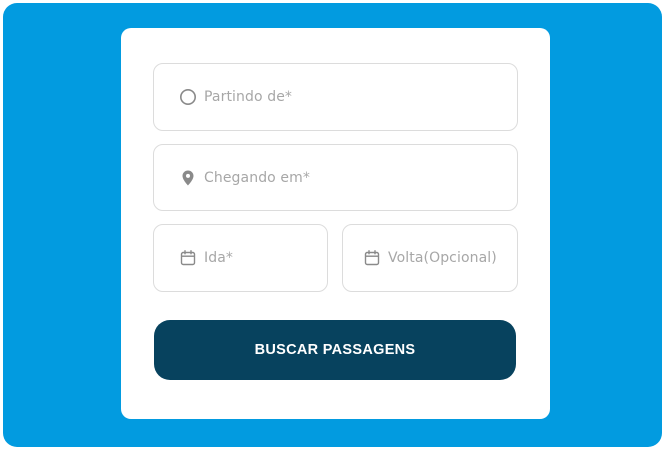  I want to click on return-date-field: Volta(Opcional), so click(430, 258).